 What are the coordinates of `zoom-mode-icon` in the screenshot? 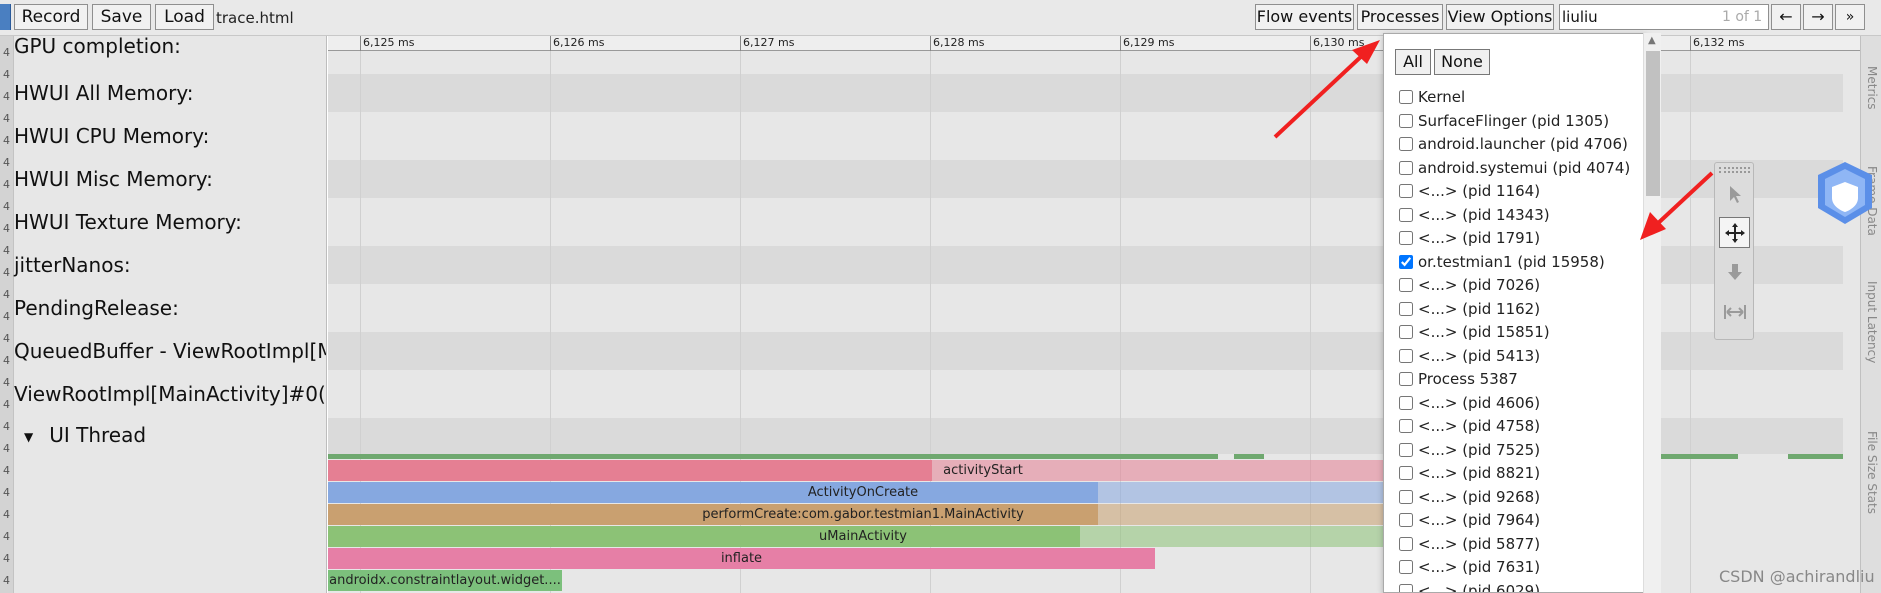 It's located at (1734, 272).